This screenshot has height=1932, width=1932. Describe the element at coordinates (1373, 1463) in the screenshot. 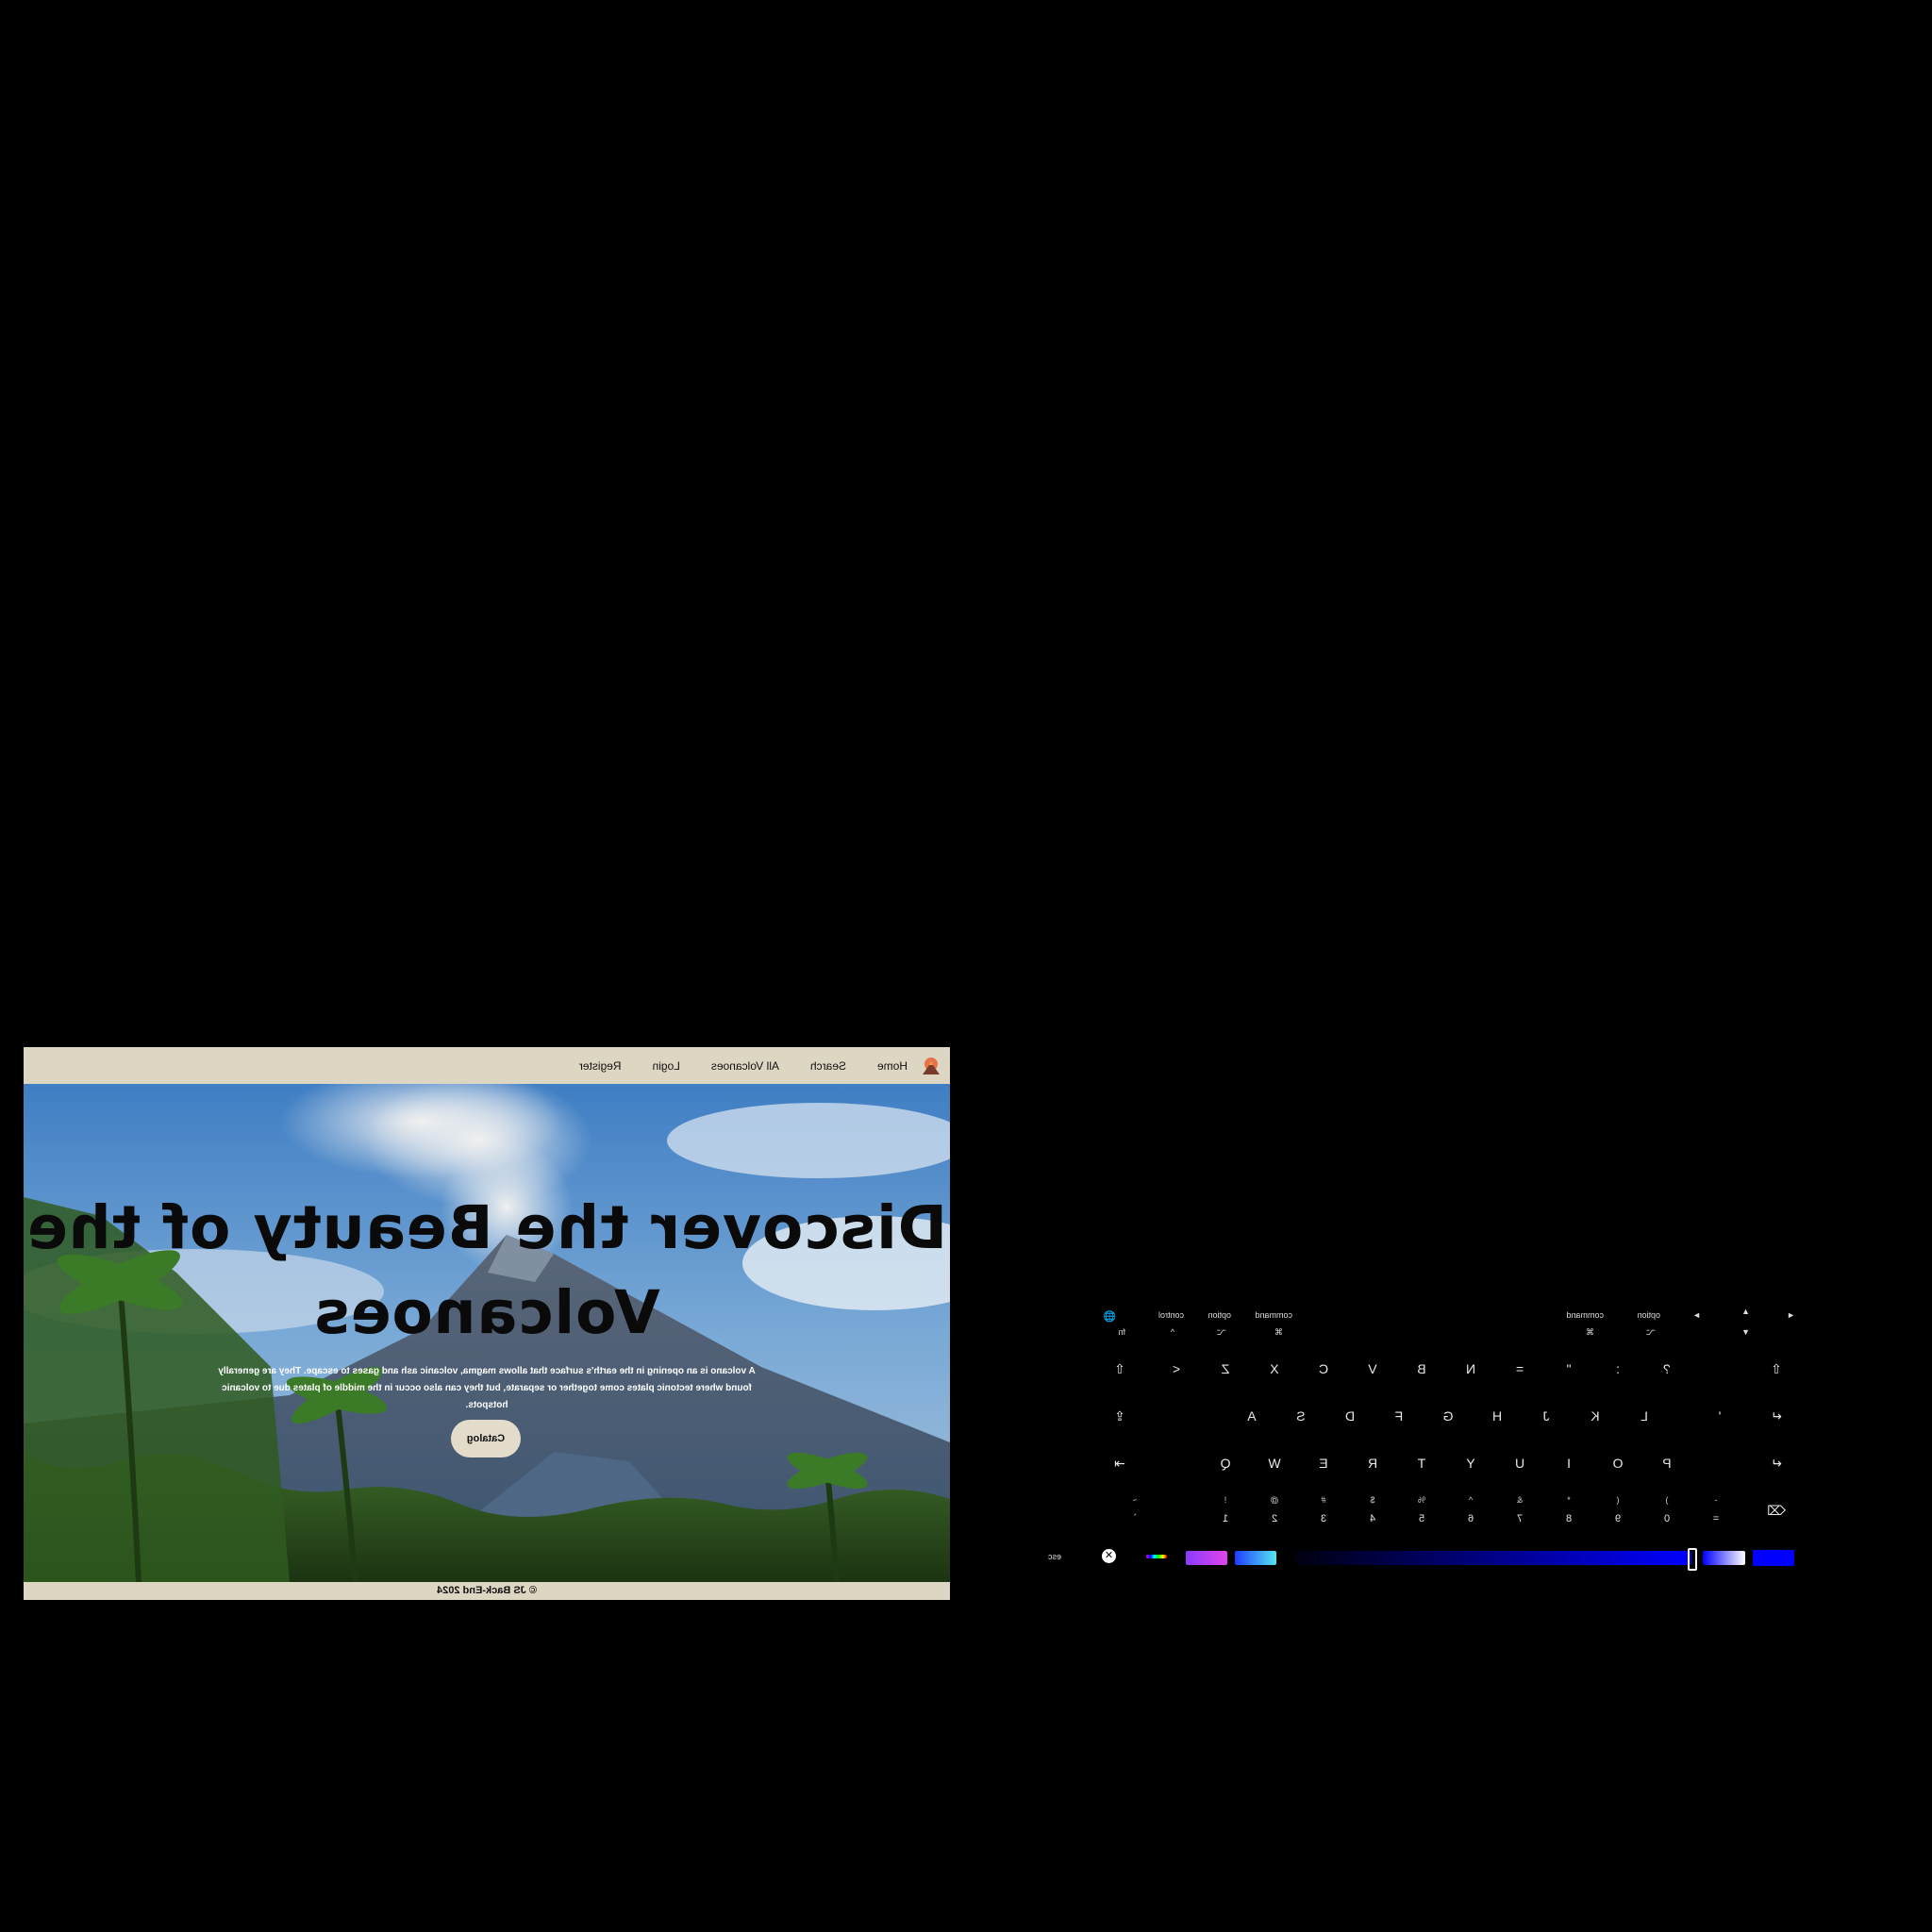

I see `key-r: R` at that location.